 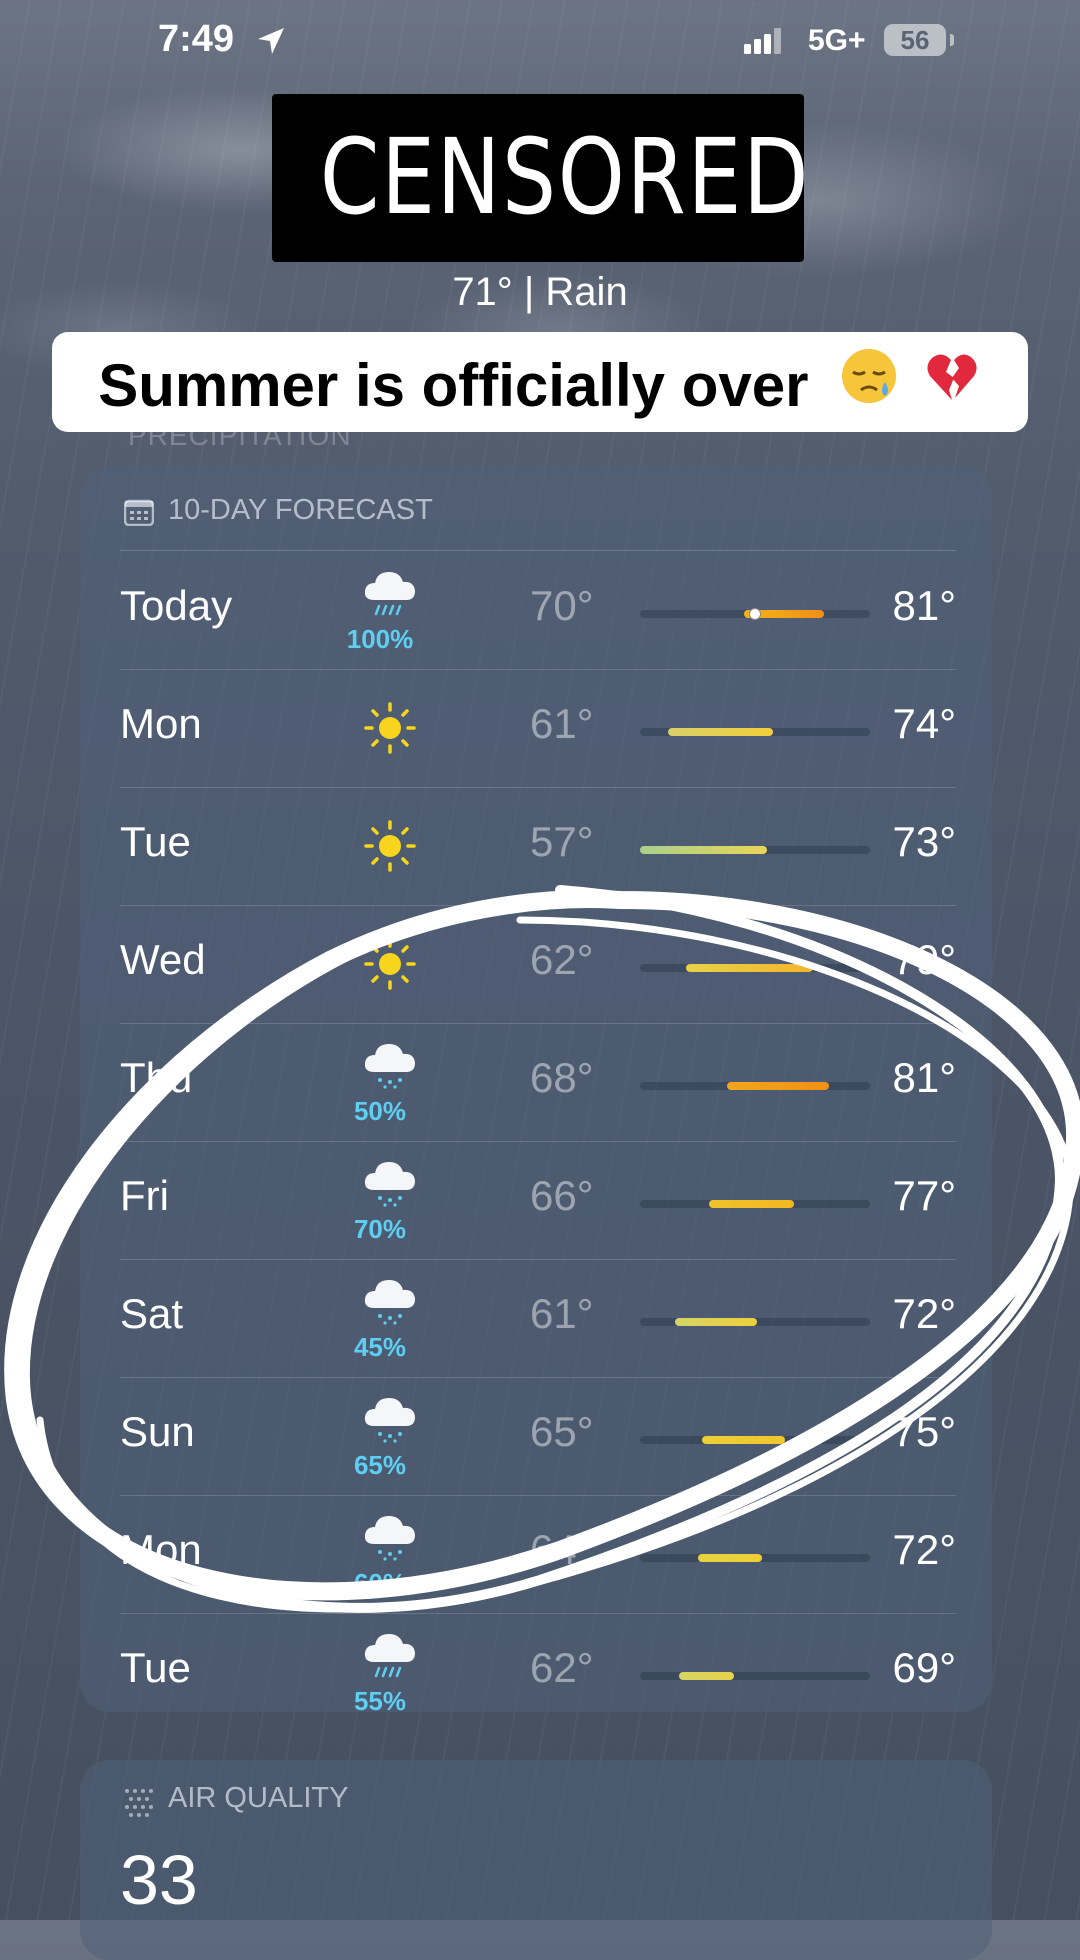 I want to click on signal-bars-icon, so click(x=764, y=43).